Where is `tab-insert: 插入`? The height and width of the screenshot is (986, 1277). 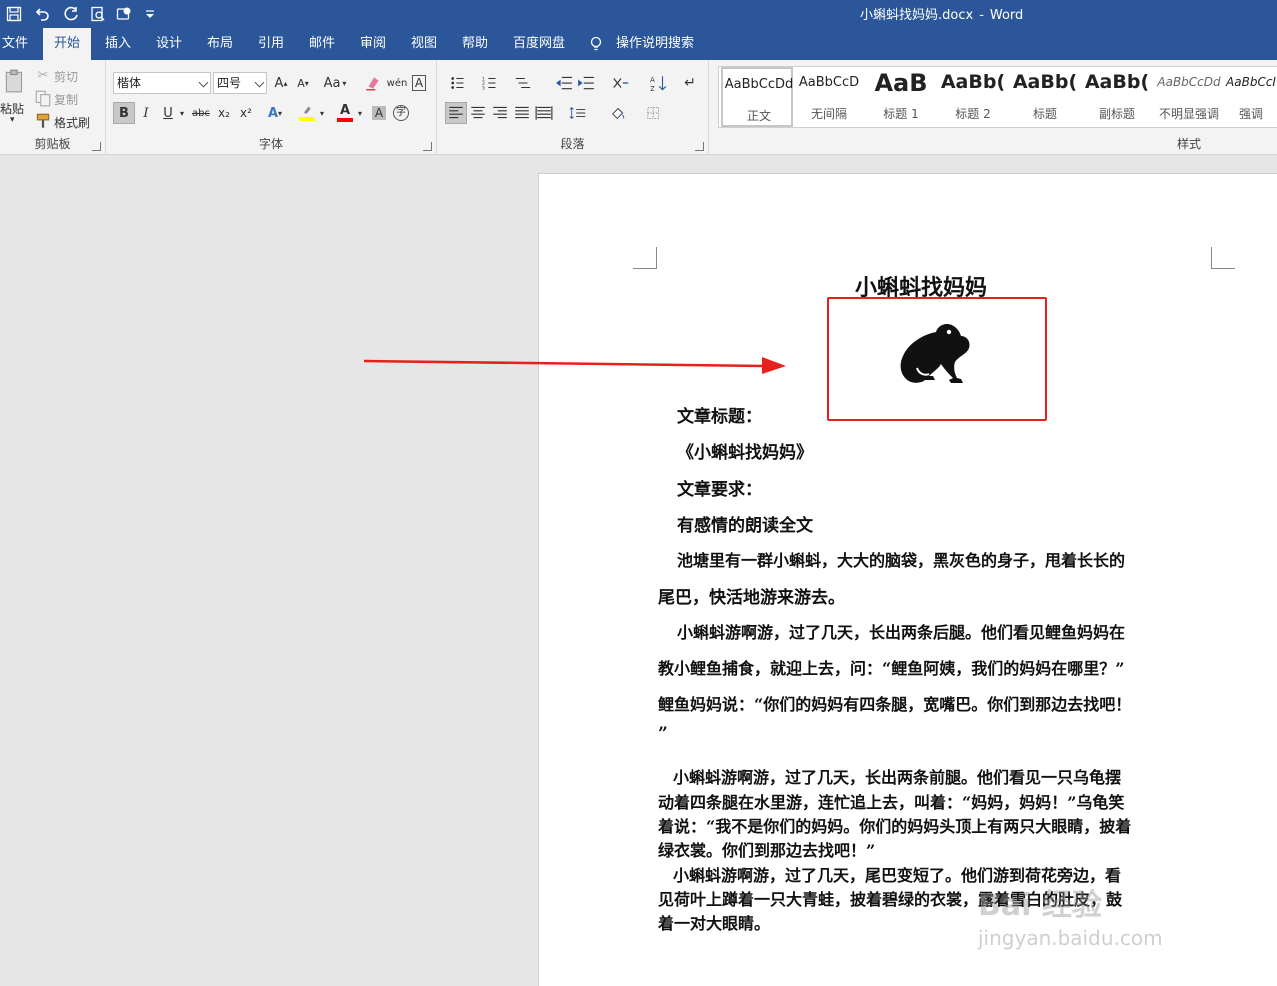
tab-insert: 插入 is located at coordinates (118, 44).